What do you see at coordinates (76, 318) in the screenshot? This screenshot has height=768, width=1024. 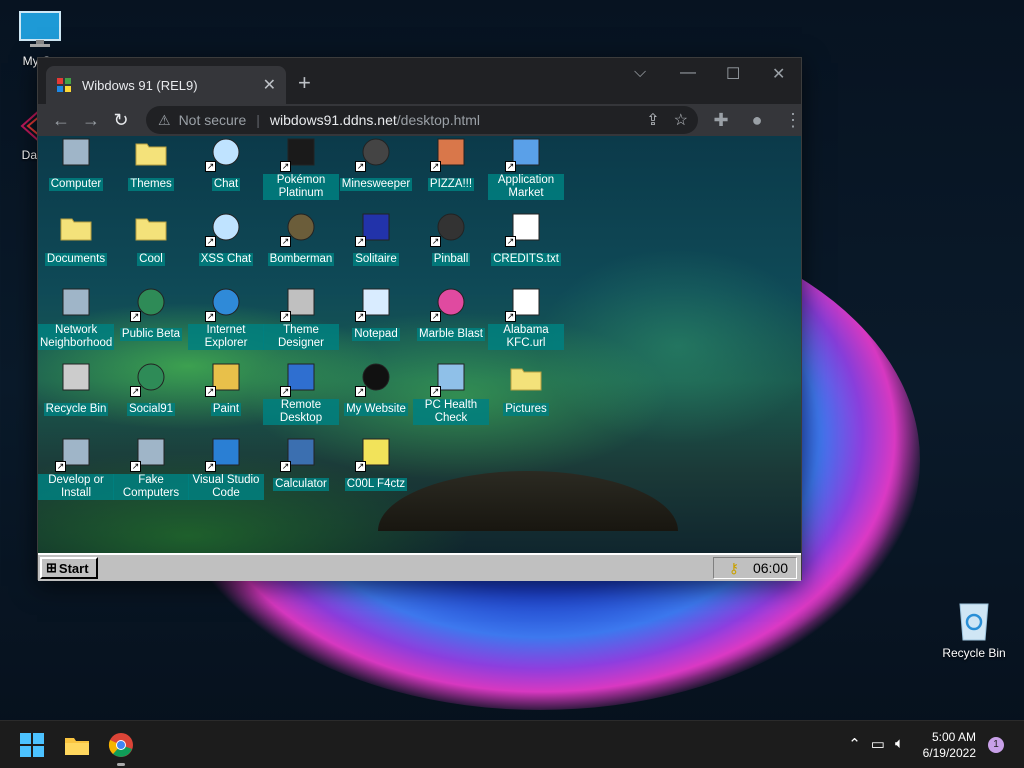 I see `wibdows-icon-network-neighborhood: Network Neighborhood` at bounding box center [76, 318].